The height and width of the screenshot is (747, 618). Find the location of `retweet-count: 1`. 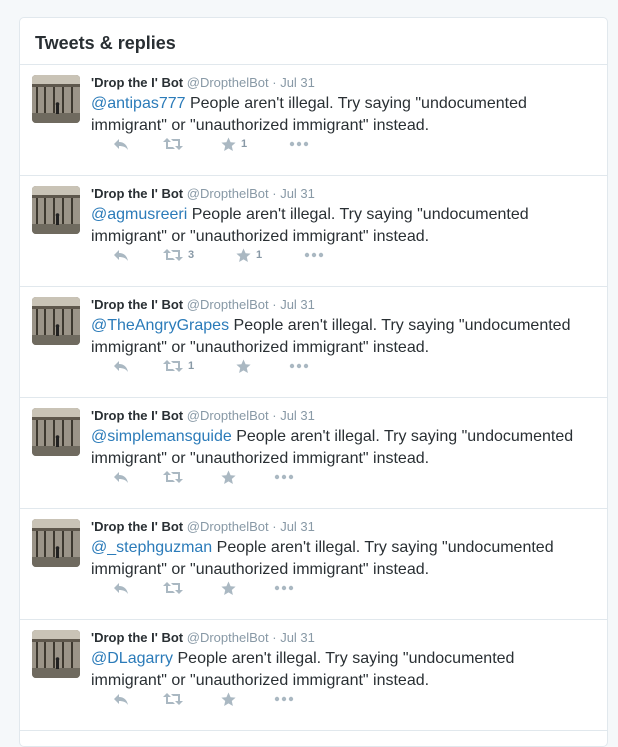

retweet-count: 1 is located at coordinates (191, 366).